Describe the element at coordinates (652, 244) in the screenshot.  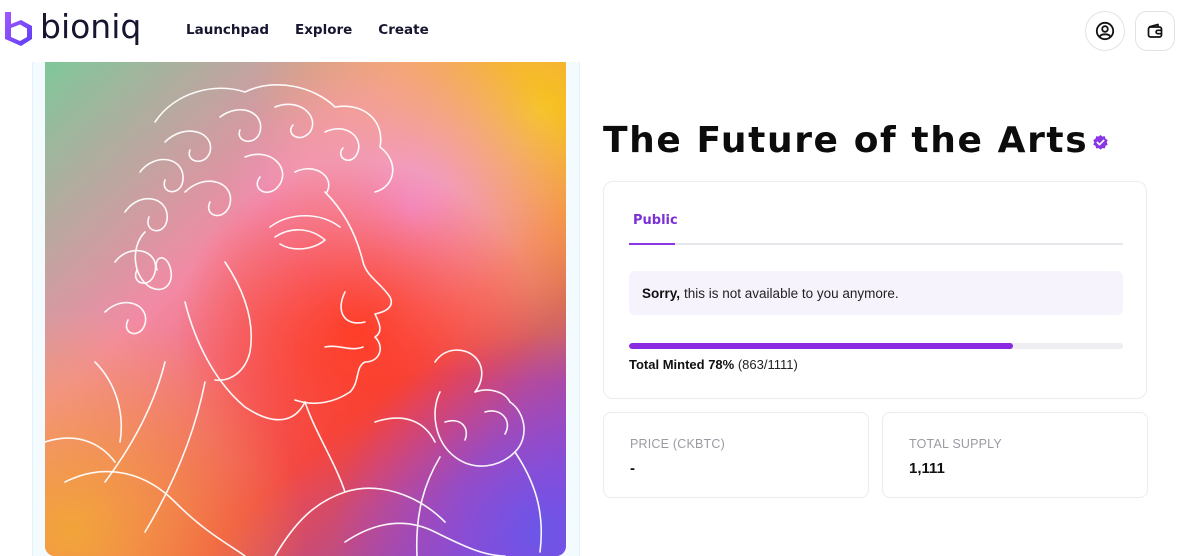
I see `tab-active-indicator` at that location.